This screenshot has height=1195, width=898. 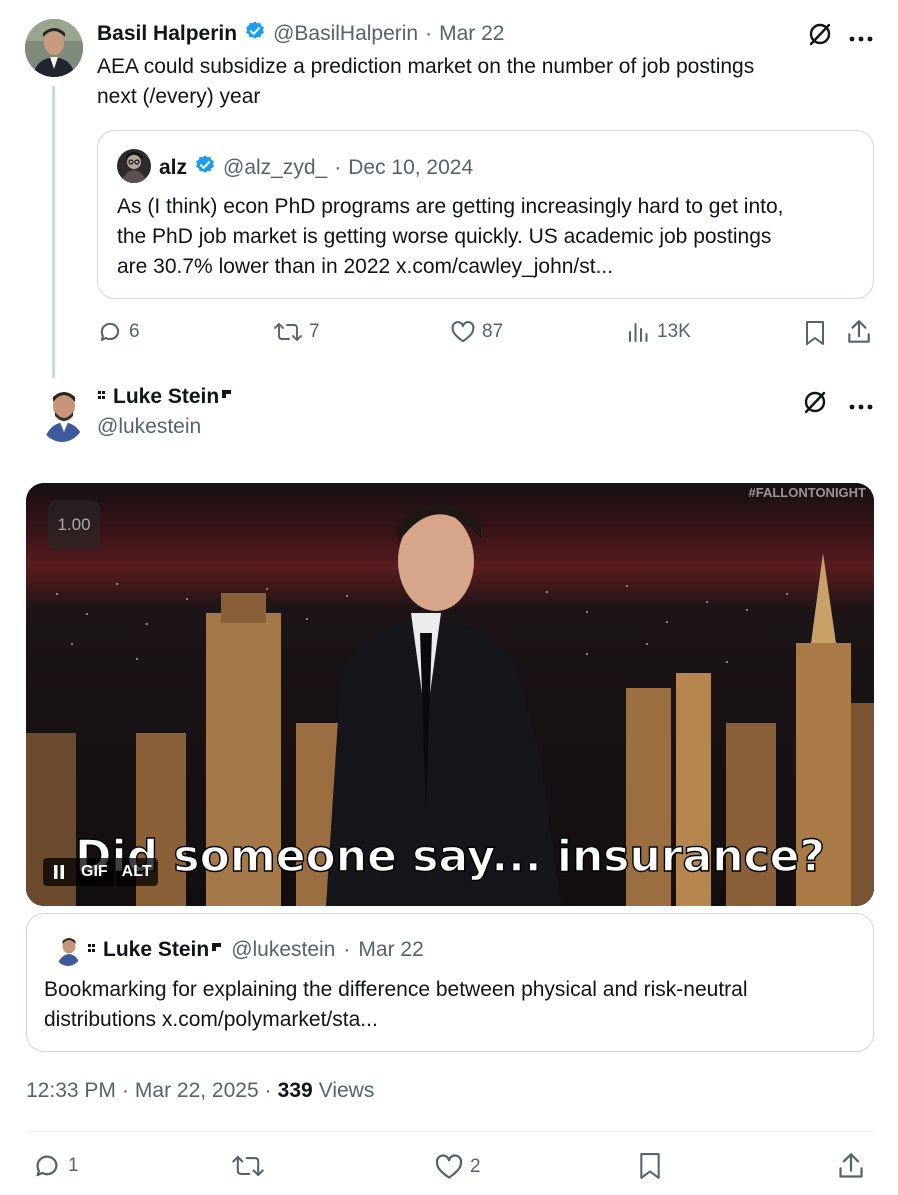 I want to click on author-name: Luke Stein, so click(x=166, y=397).